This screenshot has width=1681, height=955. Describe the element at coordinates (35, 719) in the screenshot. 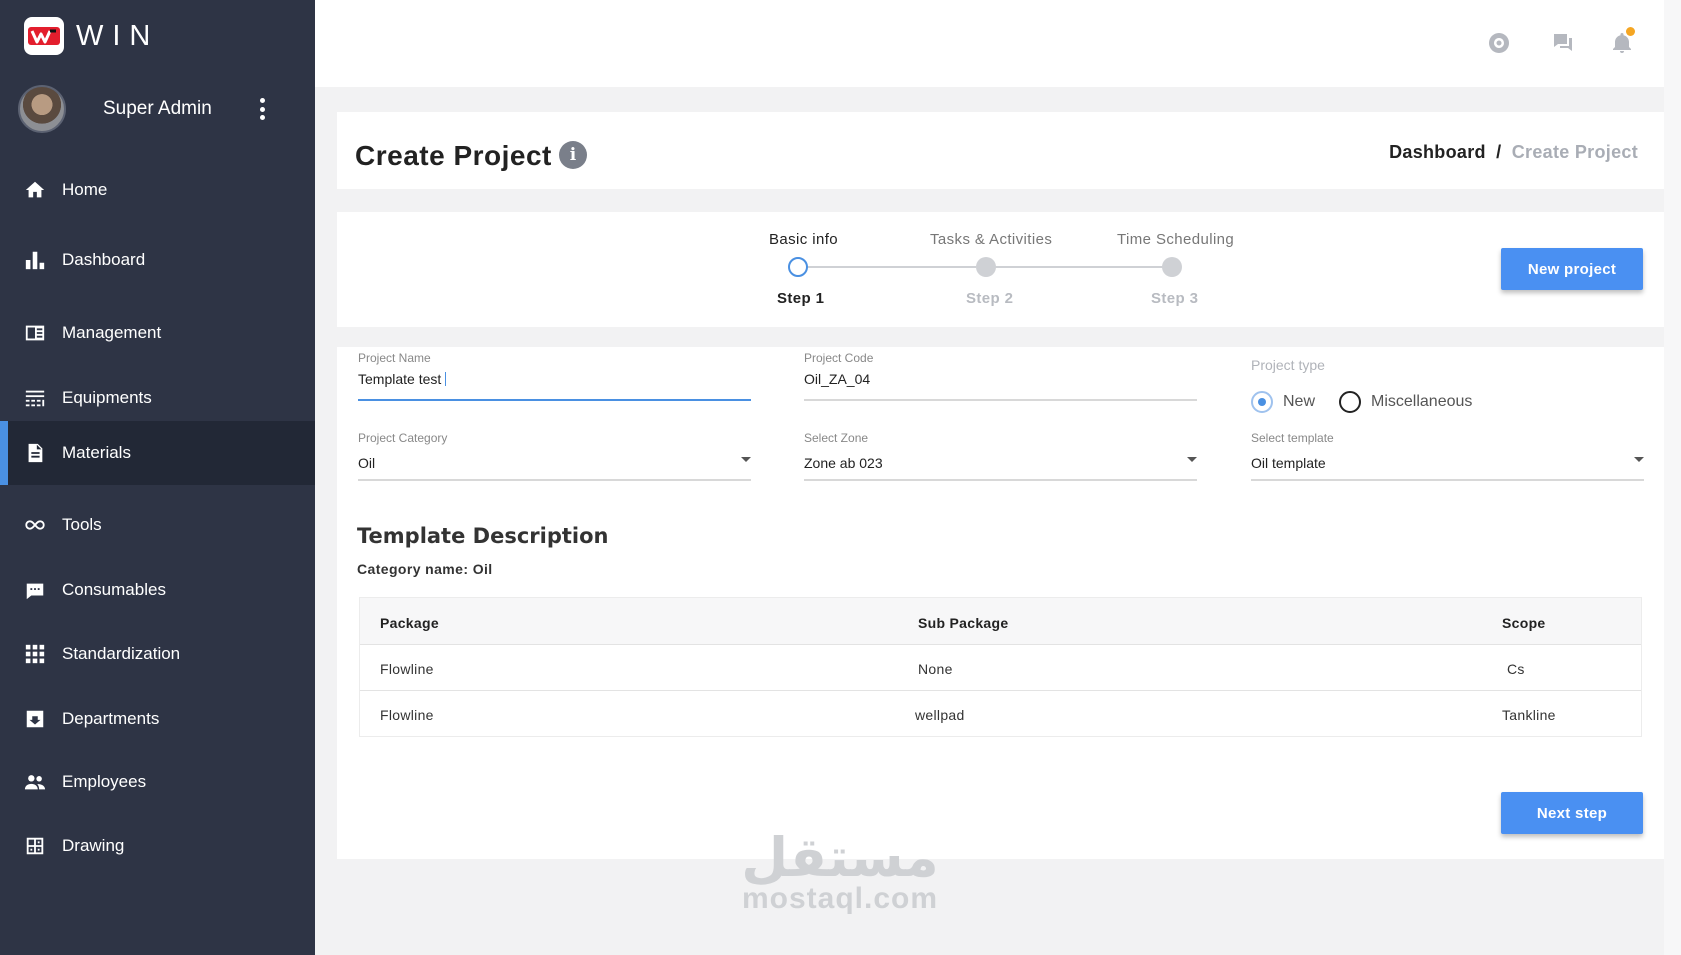

I see `archive-icon` at that location.